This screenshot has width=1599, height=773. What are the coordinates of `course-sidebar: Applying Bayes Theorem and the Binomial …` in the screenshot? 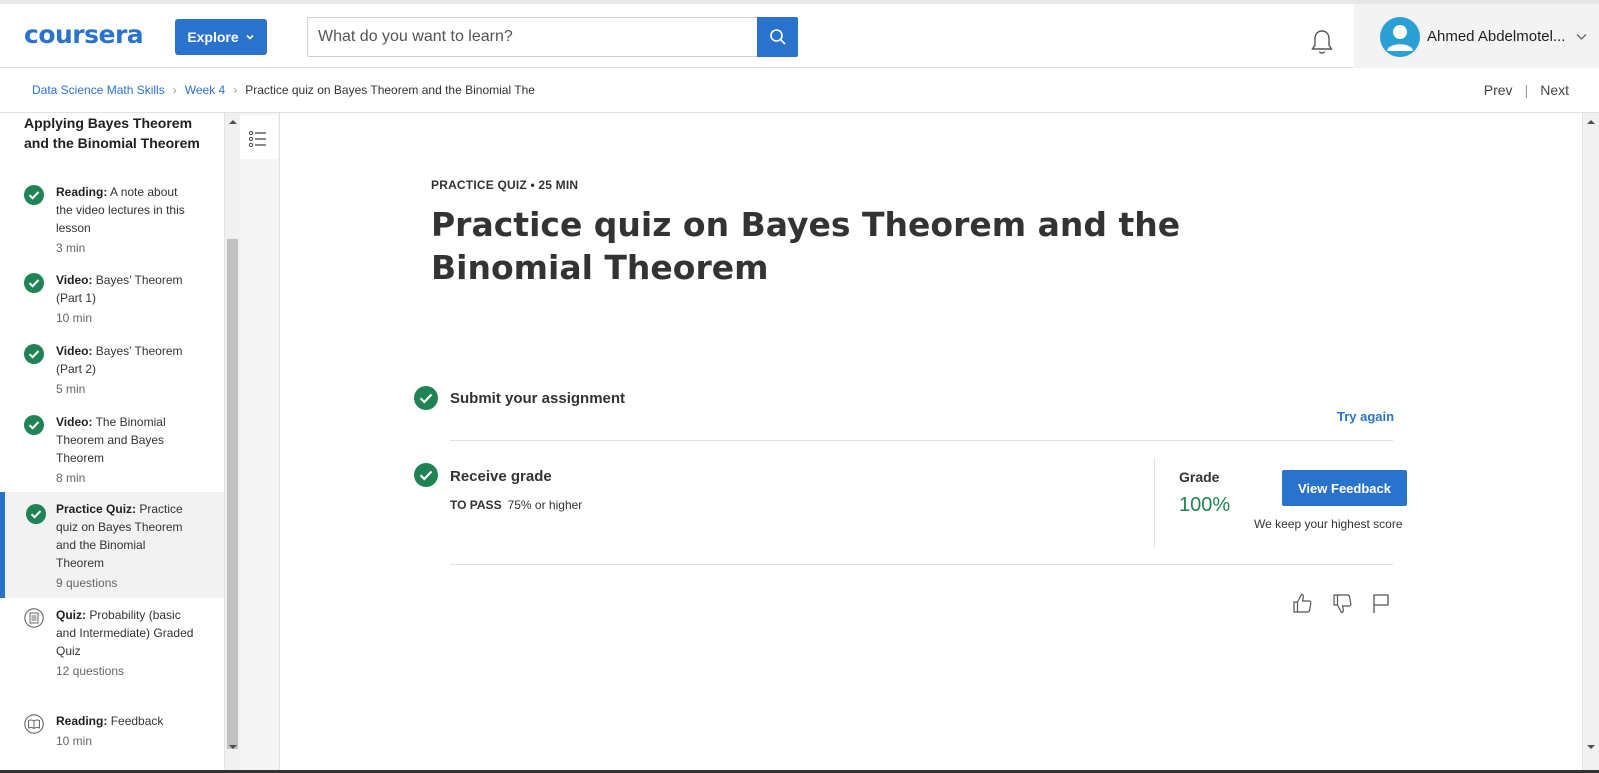 It's located at (112, 443).